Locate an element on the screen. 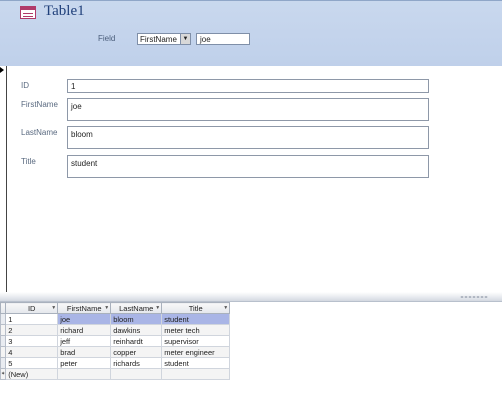 The height and width of the screenshot is (402, 502). new-record-row: ✶ (New) is located at coordinates (115, 374).